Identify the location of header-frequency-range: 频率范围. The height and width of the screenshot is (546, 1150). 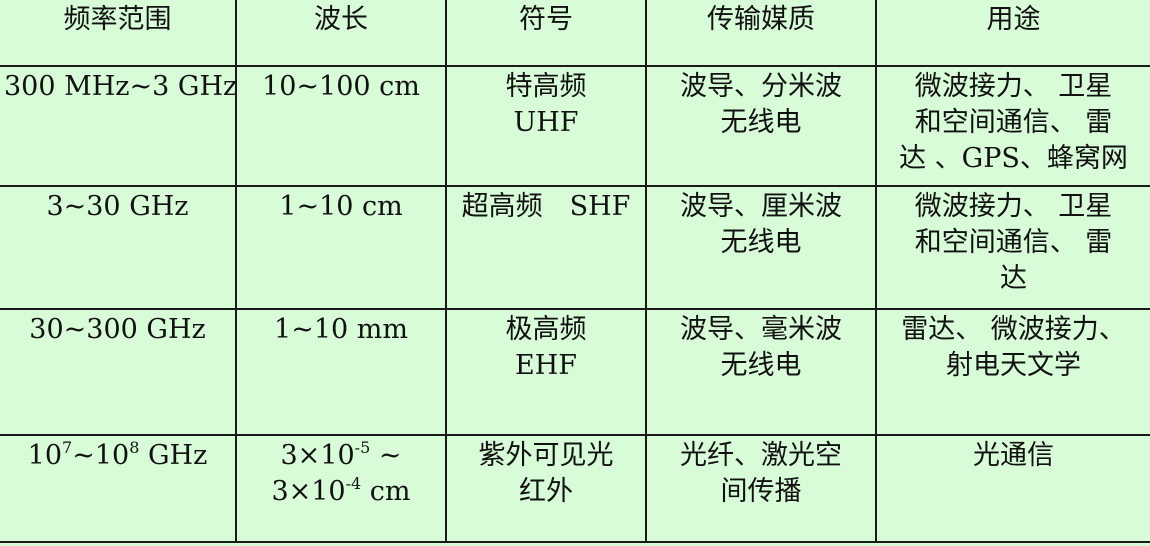
(118, 34).